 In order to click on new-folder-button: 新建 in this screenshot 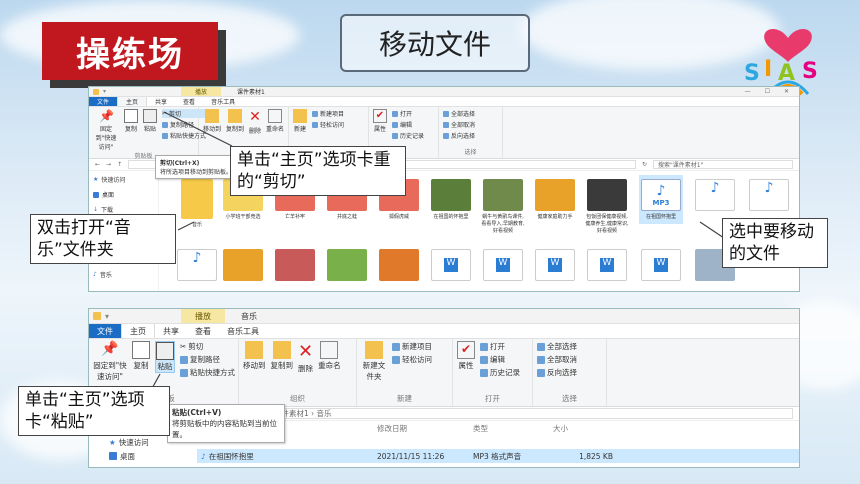, I will do `click(300, 121)`.